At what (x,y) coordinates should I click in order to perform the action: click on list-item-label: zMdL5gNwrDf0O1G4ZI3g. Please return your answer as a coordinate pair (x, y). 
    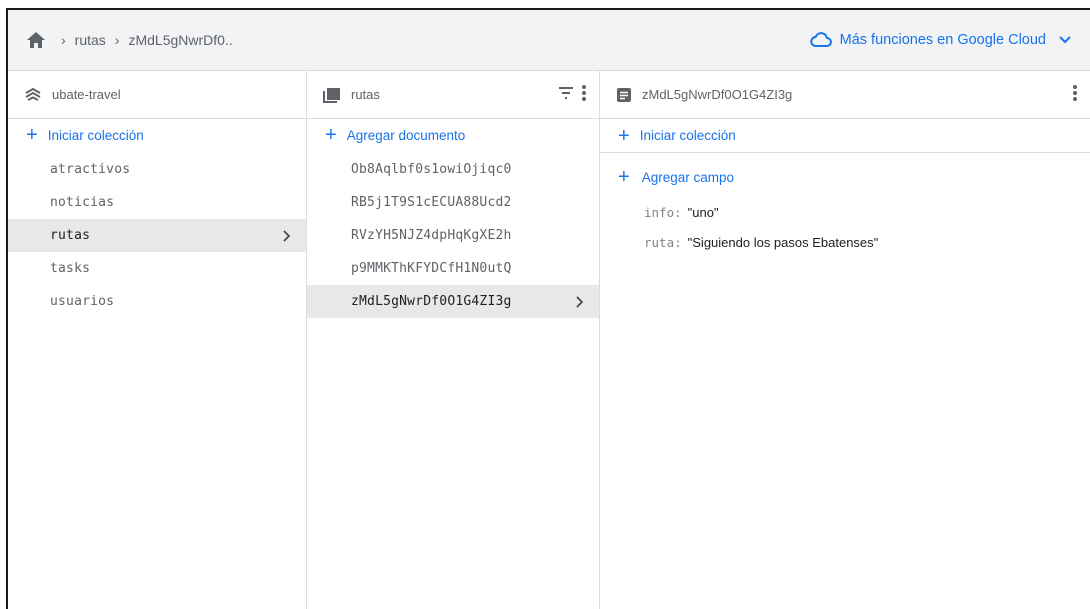
    Looking at the image, I should click on (431, 301).